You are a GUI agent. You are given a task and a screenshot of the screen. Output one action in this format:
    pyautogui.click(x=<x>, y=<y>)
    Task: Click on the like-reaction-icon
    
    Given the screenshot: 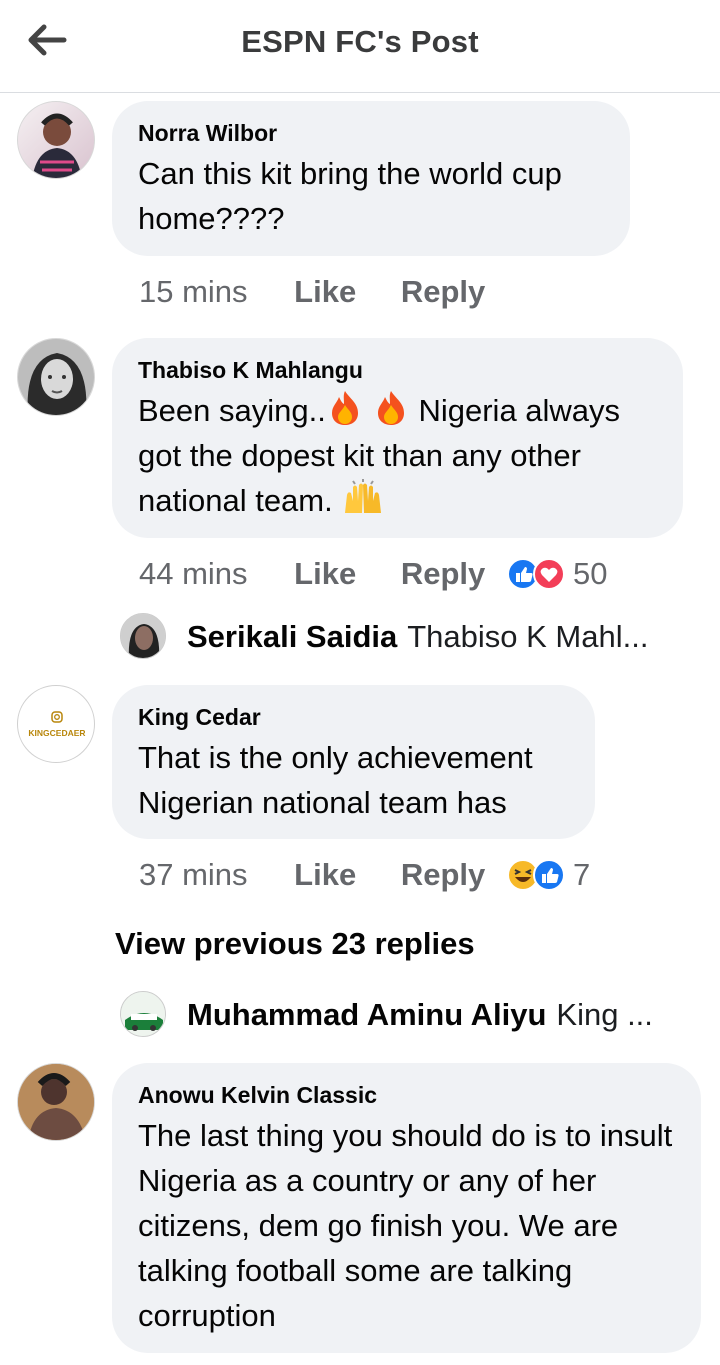 What is the action you would take?
    pyautogui.click(x=549, y=875)
    